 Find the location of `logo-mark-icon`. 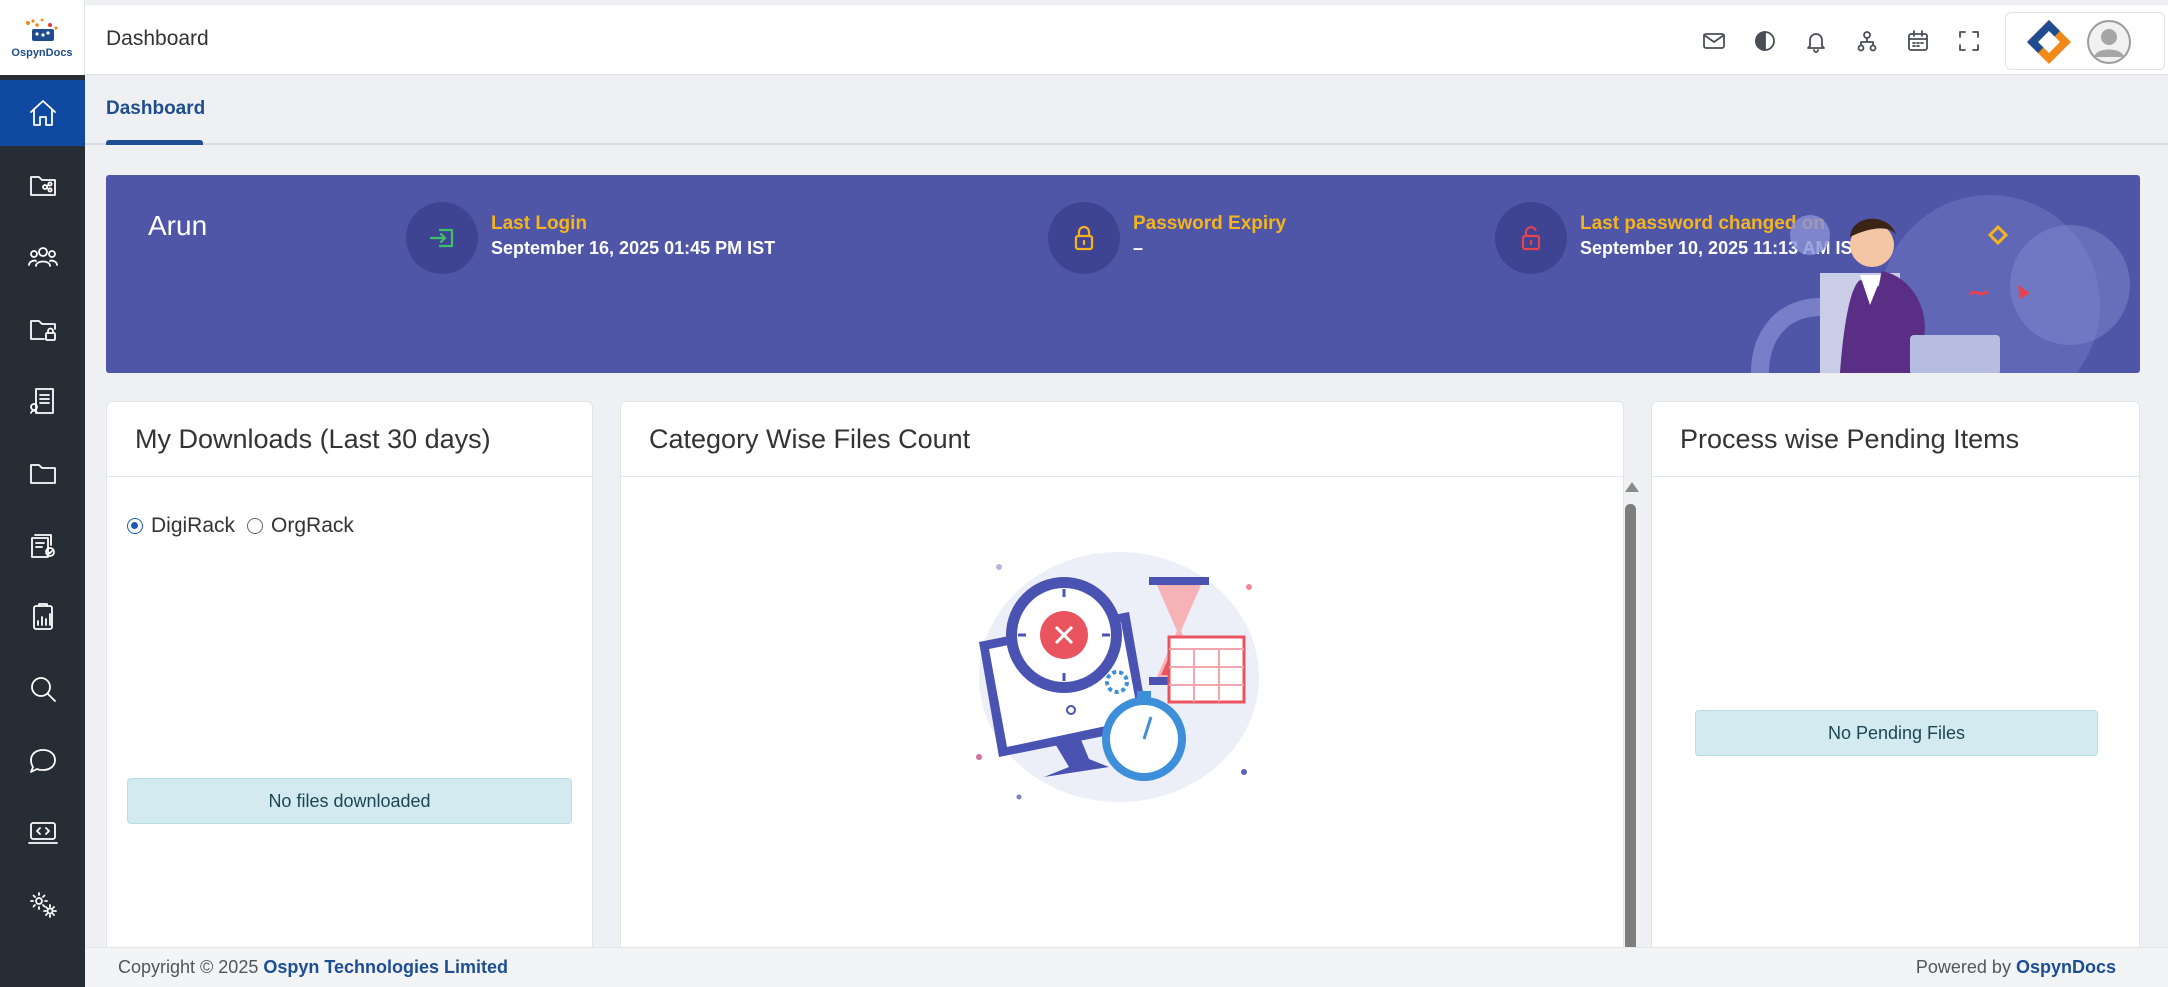

logo-mark-icon is located at coordinates (42, 29).